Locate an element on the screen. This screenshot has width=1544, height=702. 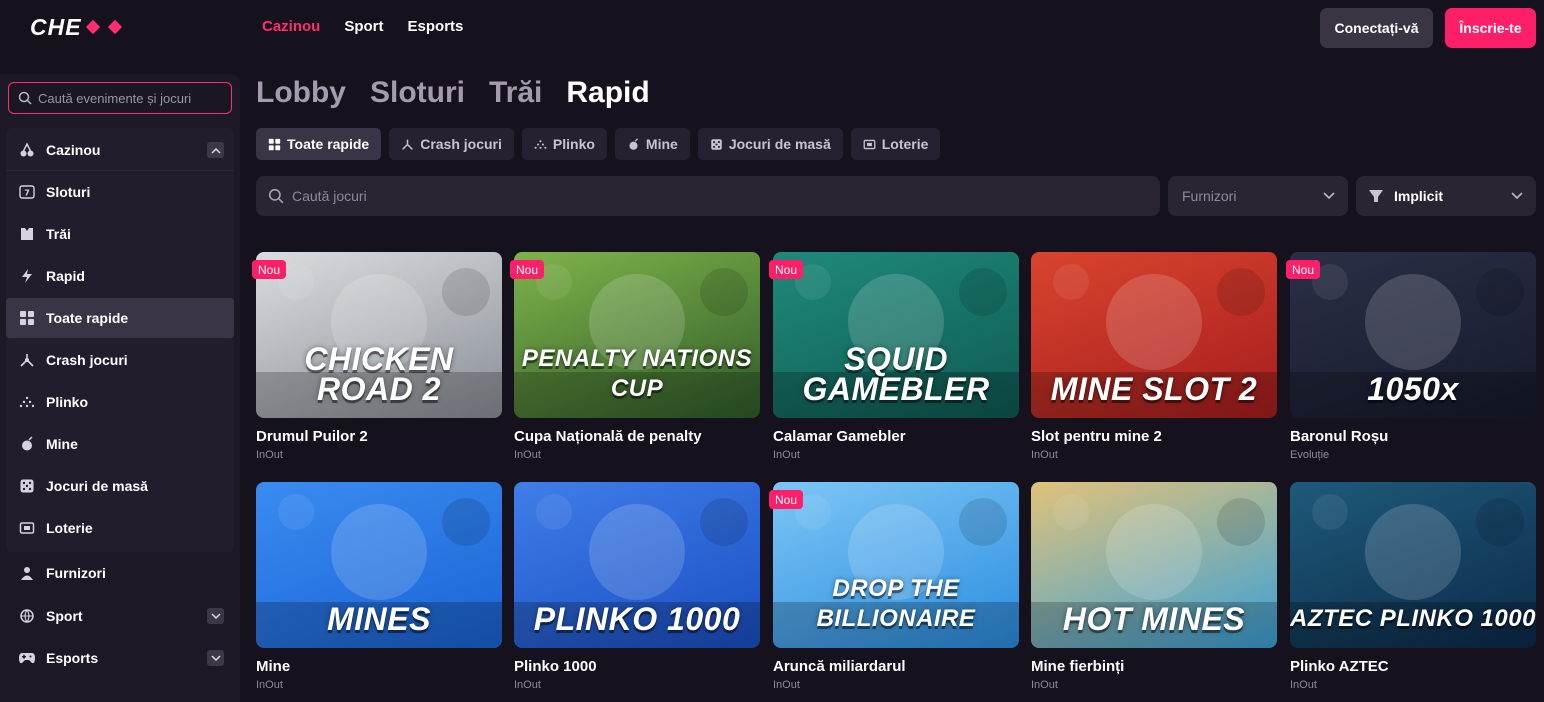
game-art-title: PLINKO 1000 is located at coordinates (637, 619).